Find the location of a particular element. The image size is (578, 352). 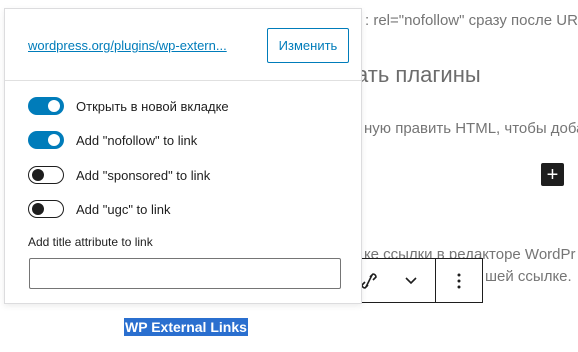

toggle-open-new-tab: Открыть в новой вкладке is located at coordinates (128, 106).